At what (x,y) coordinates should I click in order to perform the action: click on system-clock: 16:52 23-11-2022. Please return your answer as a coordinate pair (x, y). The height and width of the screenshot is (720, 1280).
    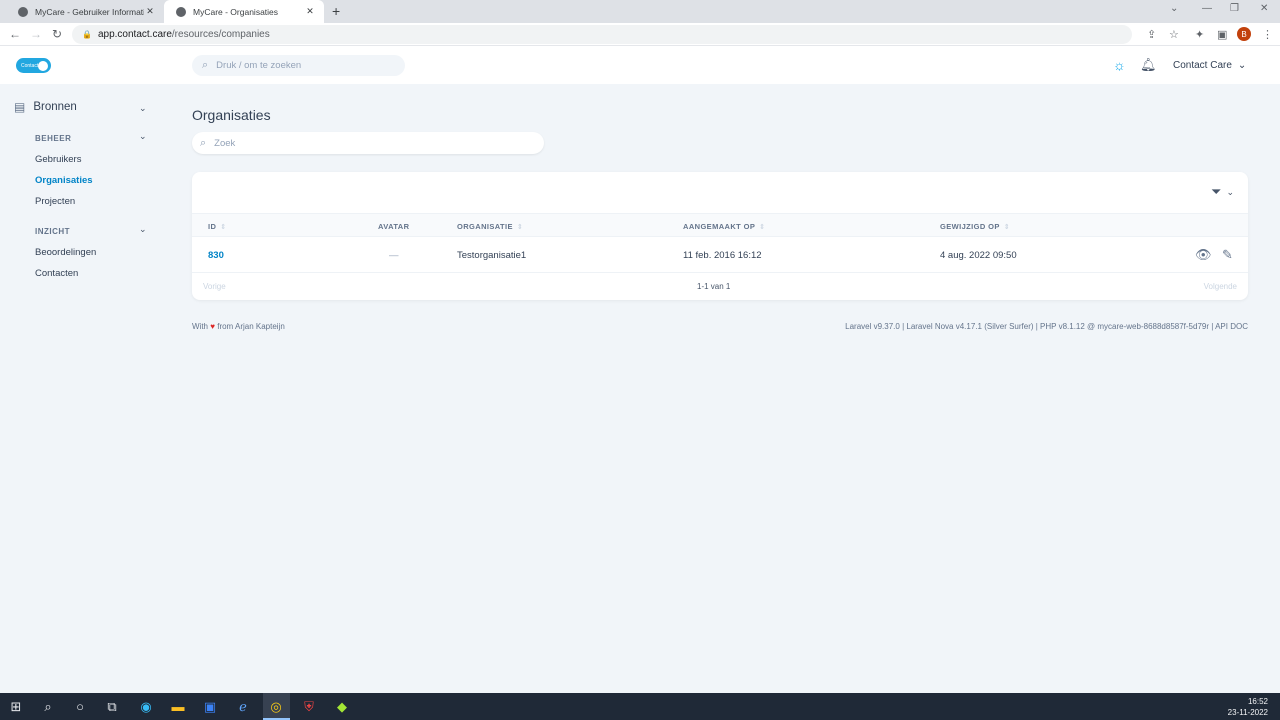
    Looking at the image, I should click on (1248, 707).